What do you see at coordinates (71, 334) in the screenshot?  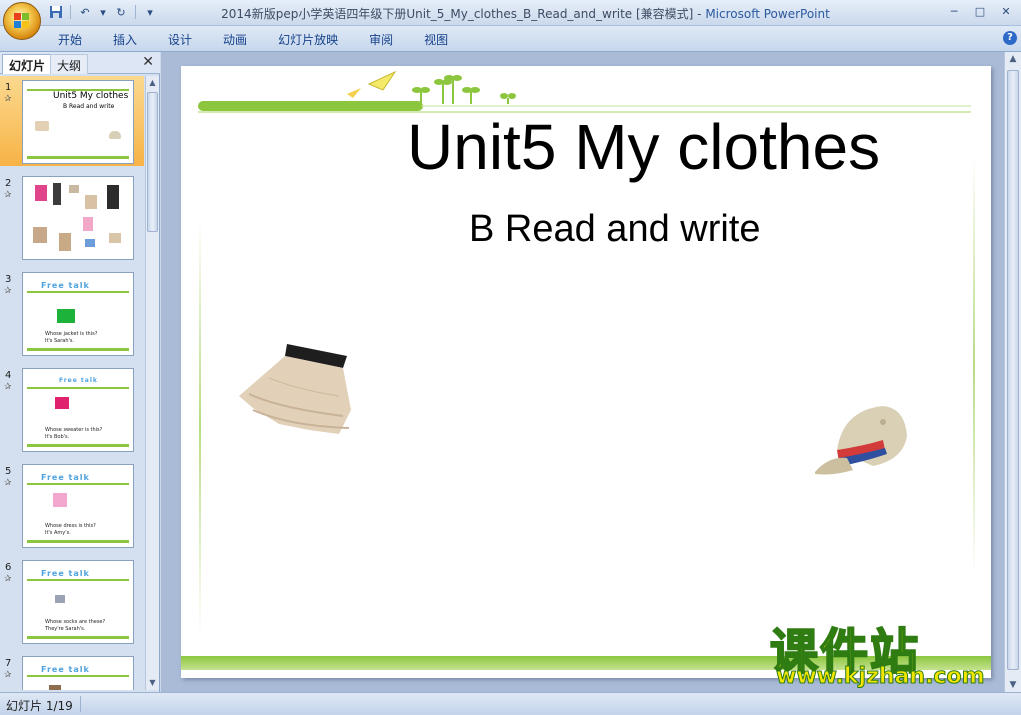 I see `thumb-line: Whose jacket is this?` at bounding box center [71, 334].